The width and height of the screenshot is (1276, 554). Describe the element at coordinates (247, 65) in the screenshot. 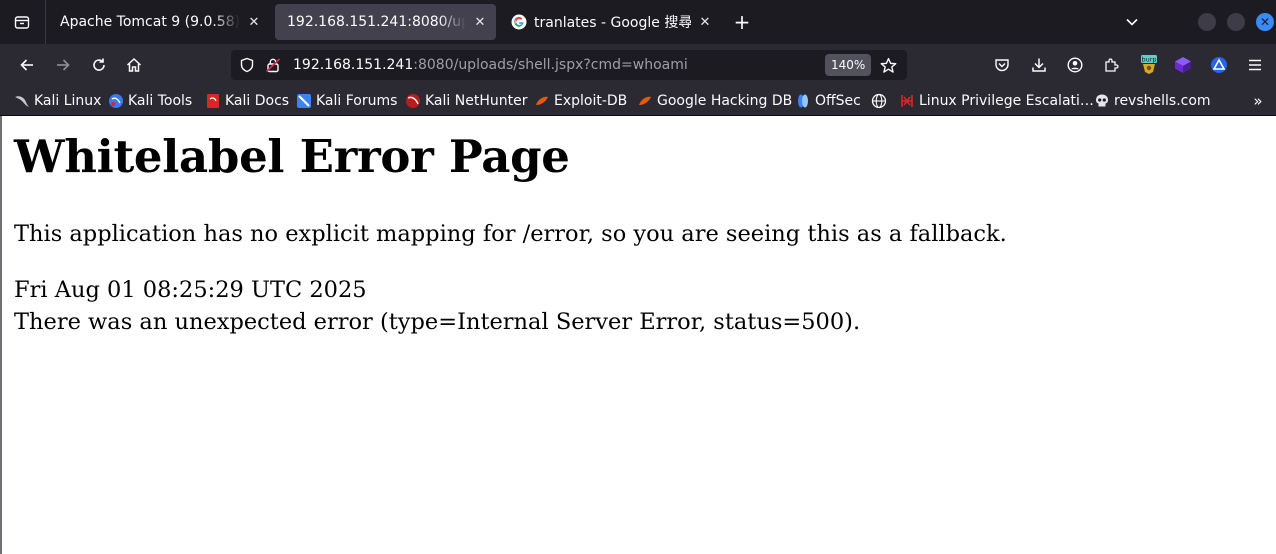

I see `tracking-protection-shield-icon` at that location.